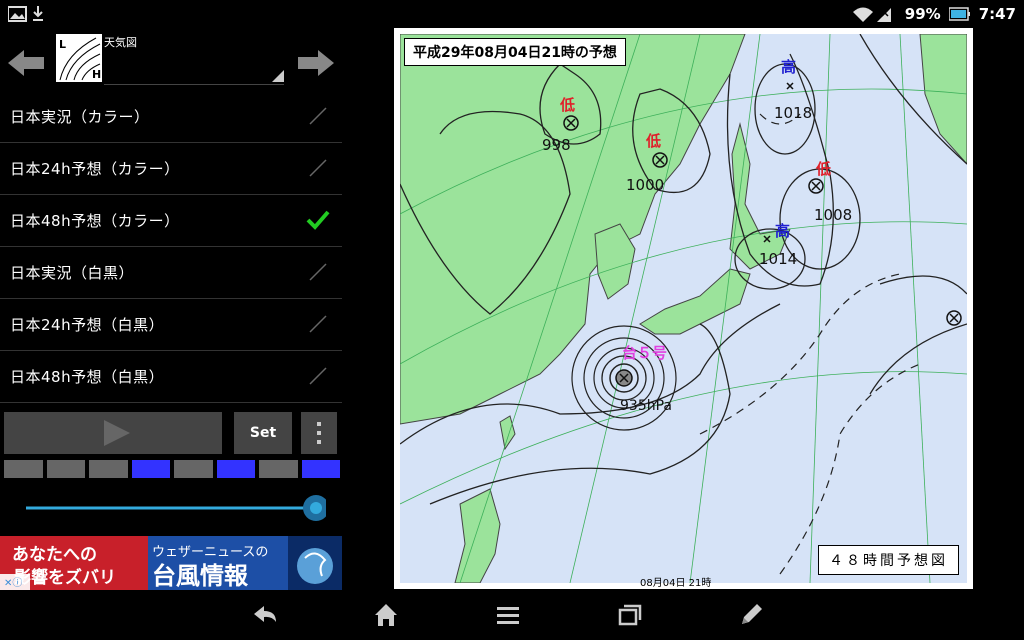 This screenshot has width=1024, height=640. Describe the element at coordinates (782, 231) in the screenshot. I see `high-label-2: 高` at that location.